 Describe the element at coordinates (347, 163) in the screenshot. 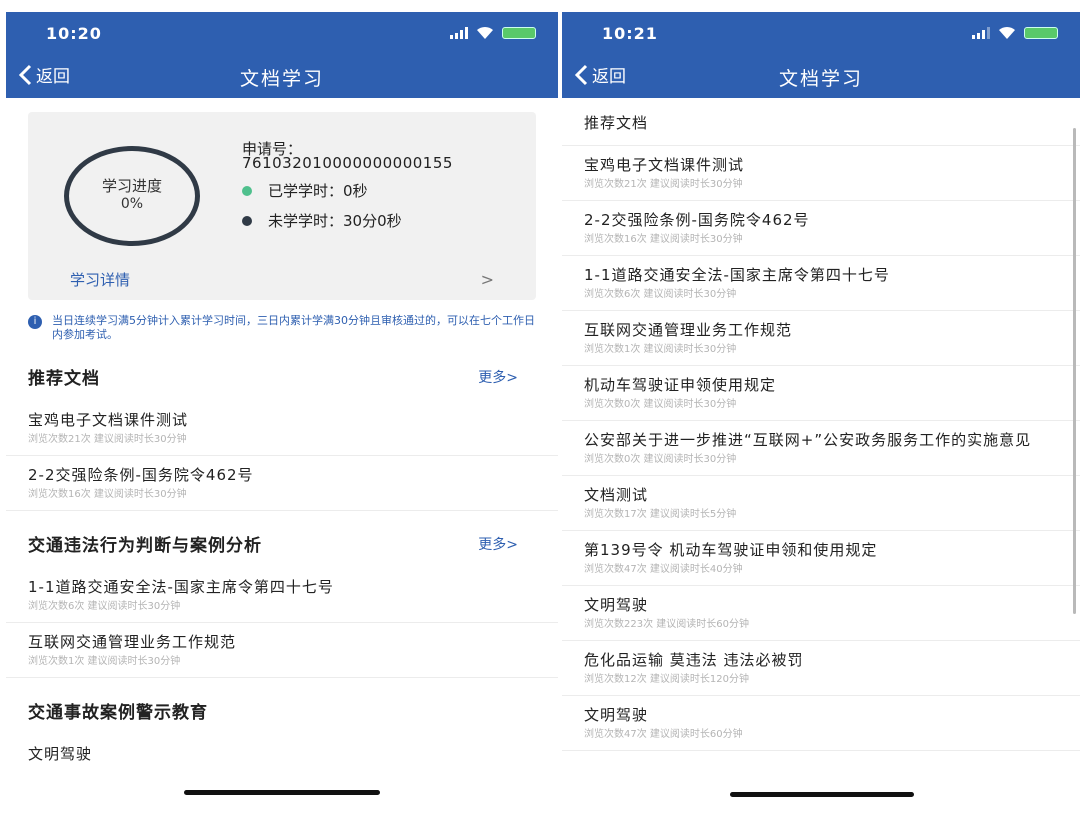

I see `application-number: 761032010000000000155` at that location.